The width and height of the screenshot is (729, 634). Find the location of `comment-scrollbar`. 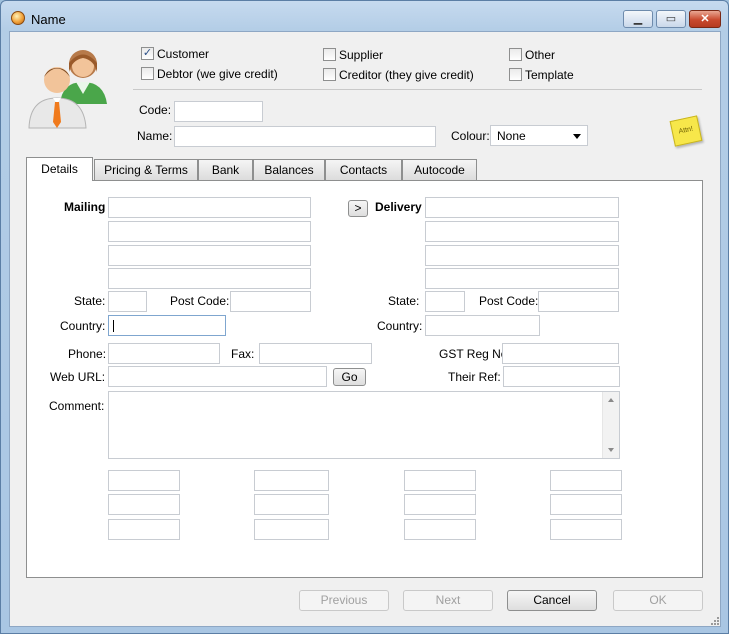

comment-scrollbar is located at coordinates (610, 425).